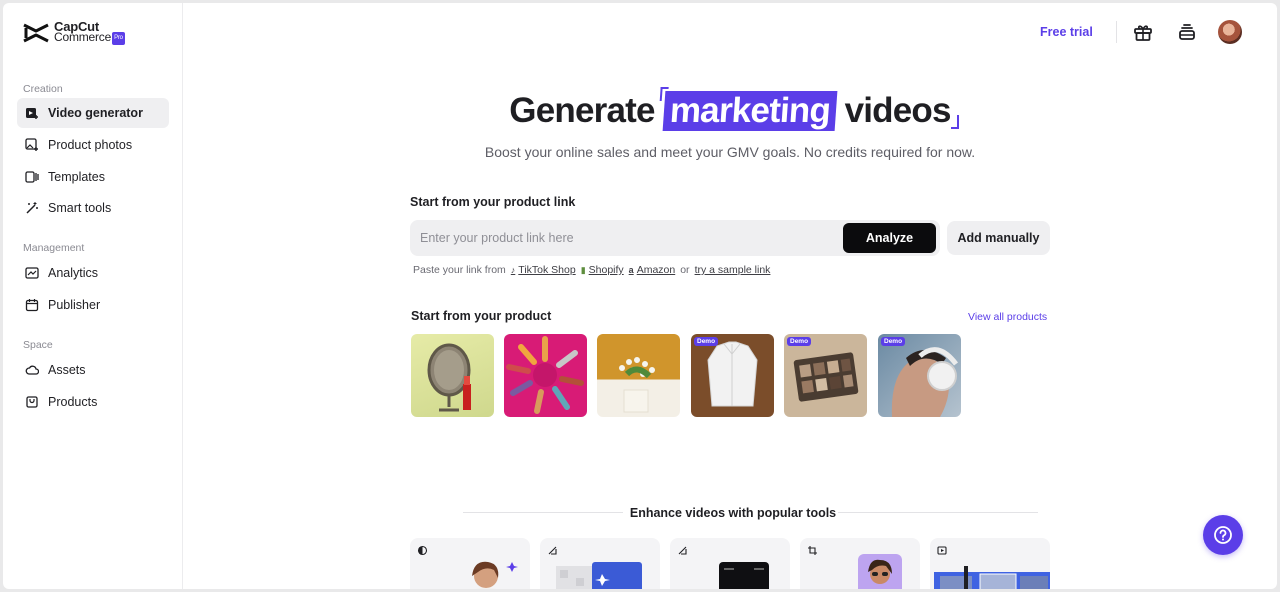 The width and height of the screenshot is (1280, 592). I want to click on tool-preview-phone, so click(744, 575).